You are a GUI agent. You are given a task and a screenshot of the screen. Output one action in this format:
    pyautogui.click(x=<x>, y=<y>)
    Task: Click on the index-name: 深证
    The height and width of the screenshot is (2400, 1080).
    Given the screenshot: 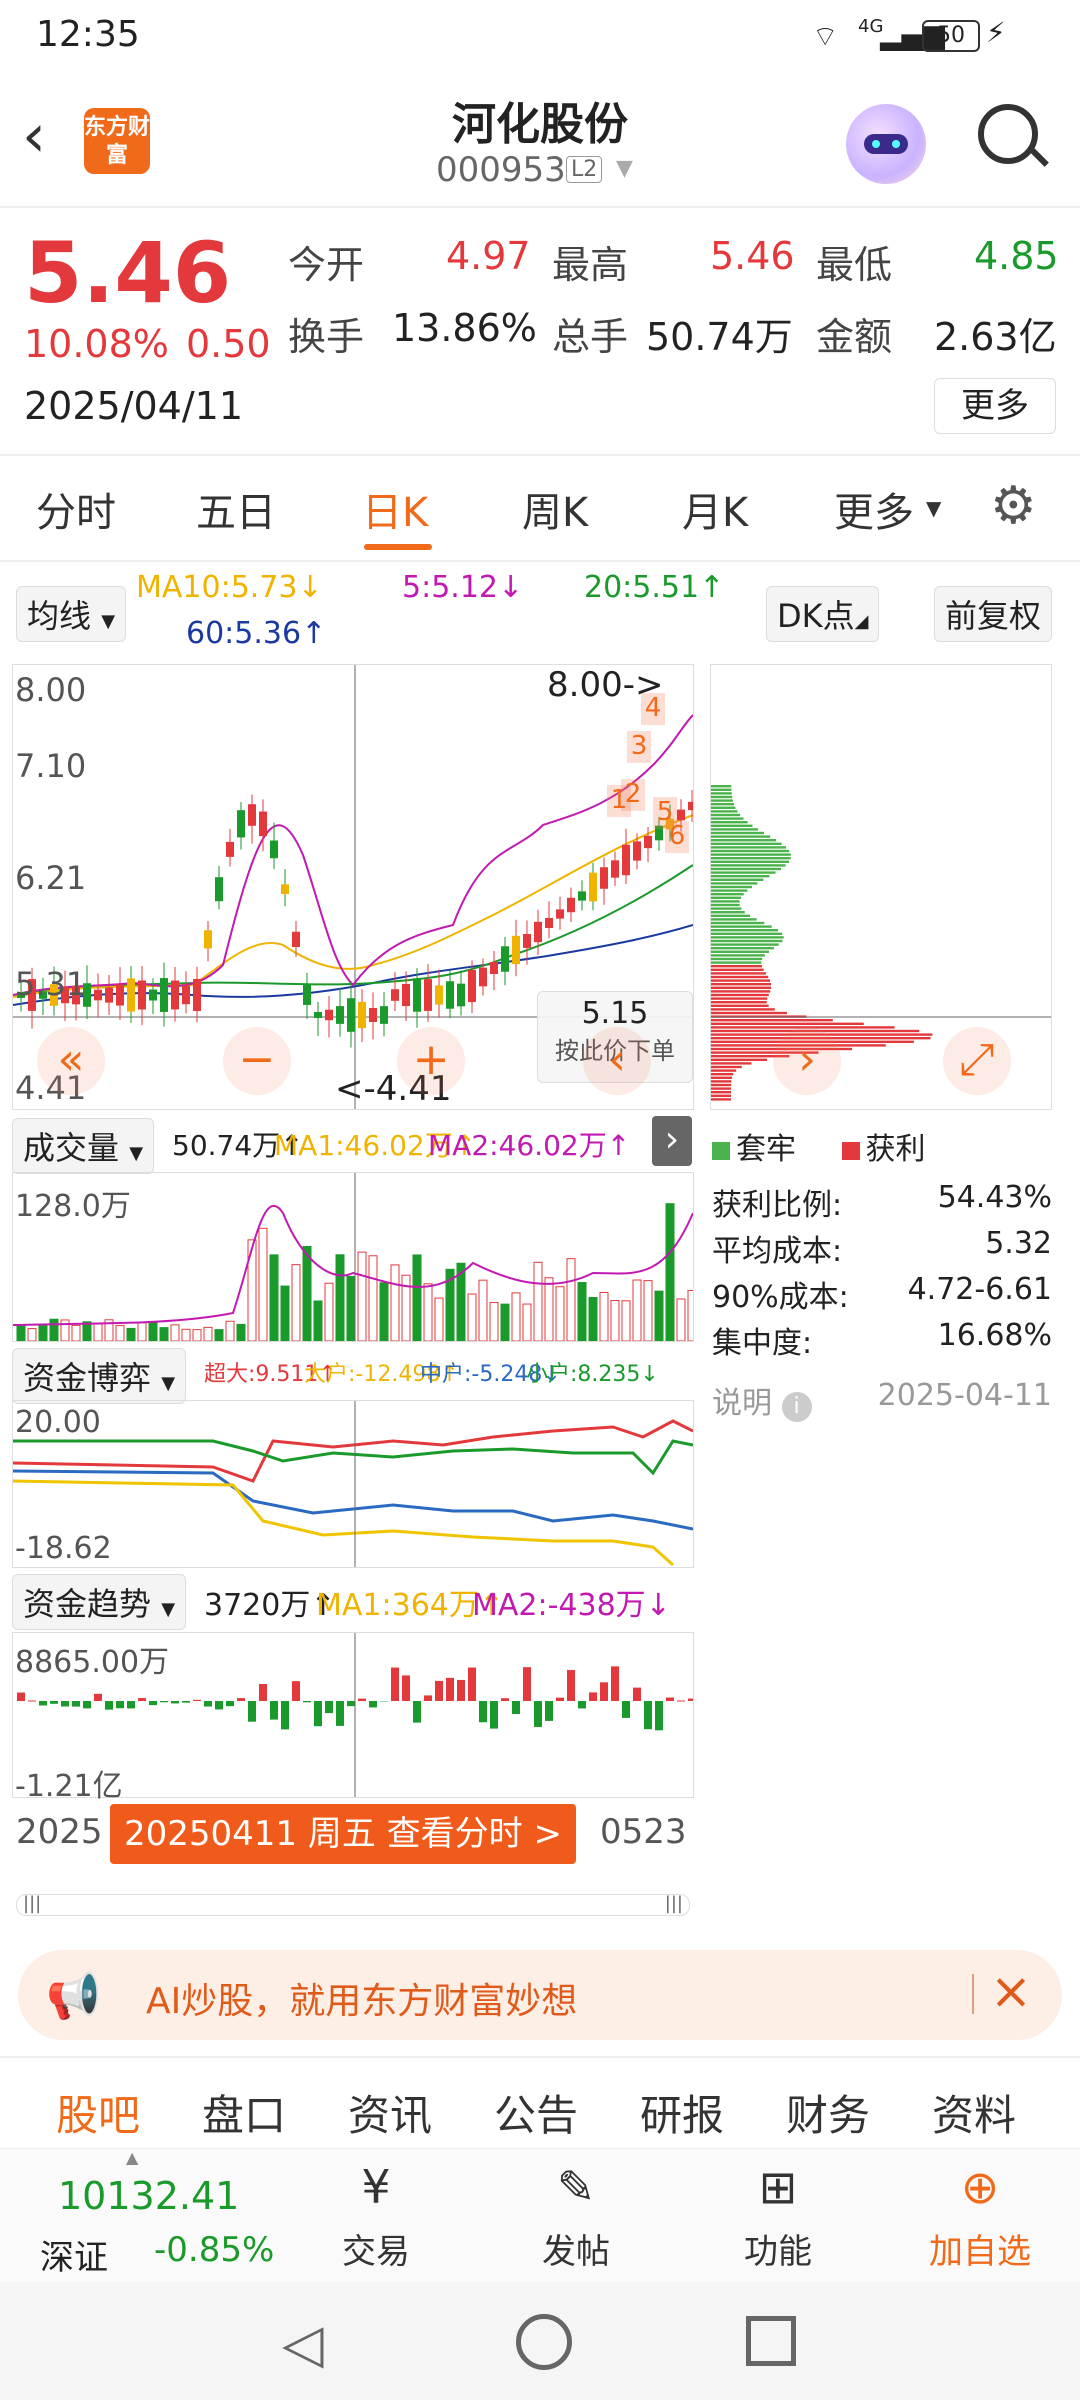 What is the action you would take?
    pyautogui.click(x=74, y=2254)
    